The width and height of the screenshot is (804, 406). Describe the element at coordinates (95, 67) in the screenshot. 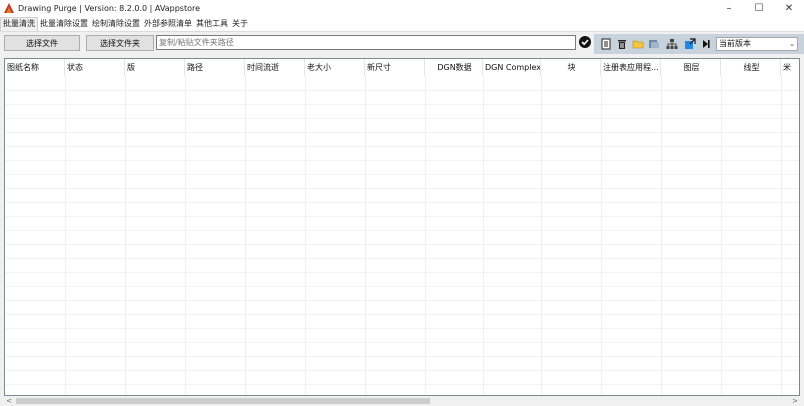

I see `column-header: 状态` at that location.